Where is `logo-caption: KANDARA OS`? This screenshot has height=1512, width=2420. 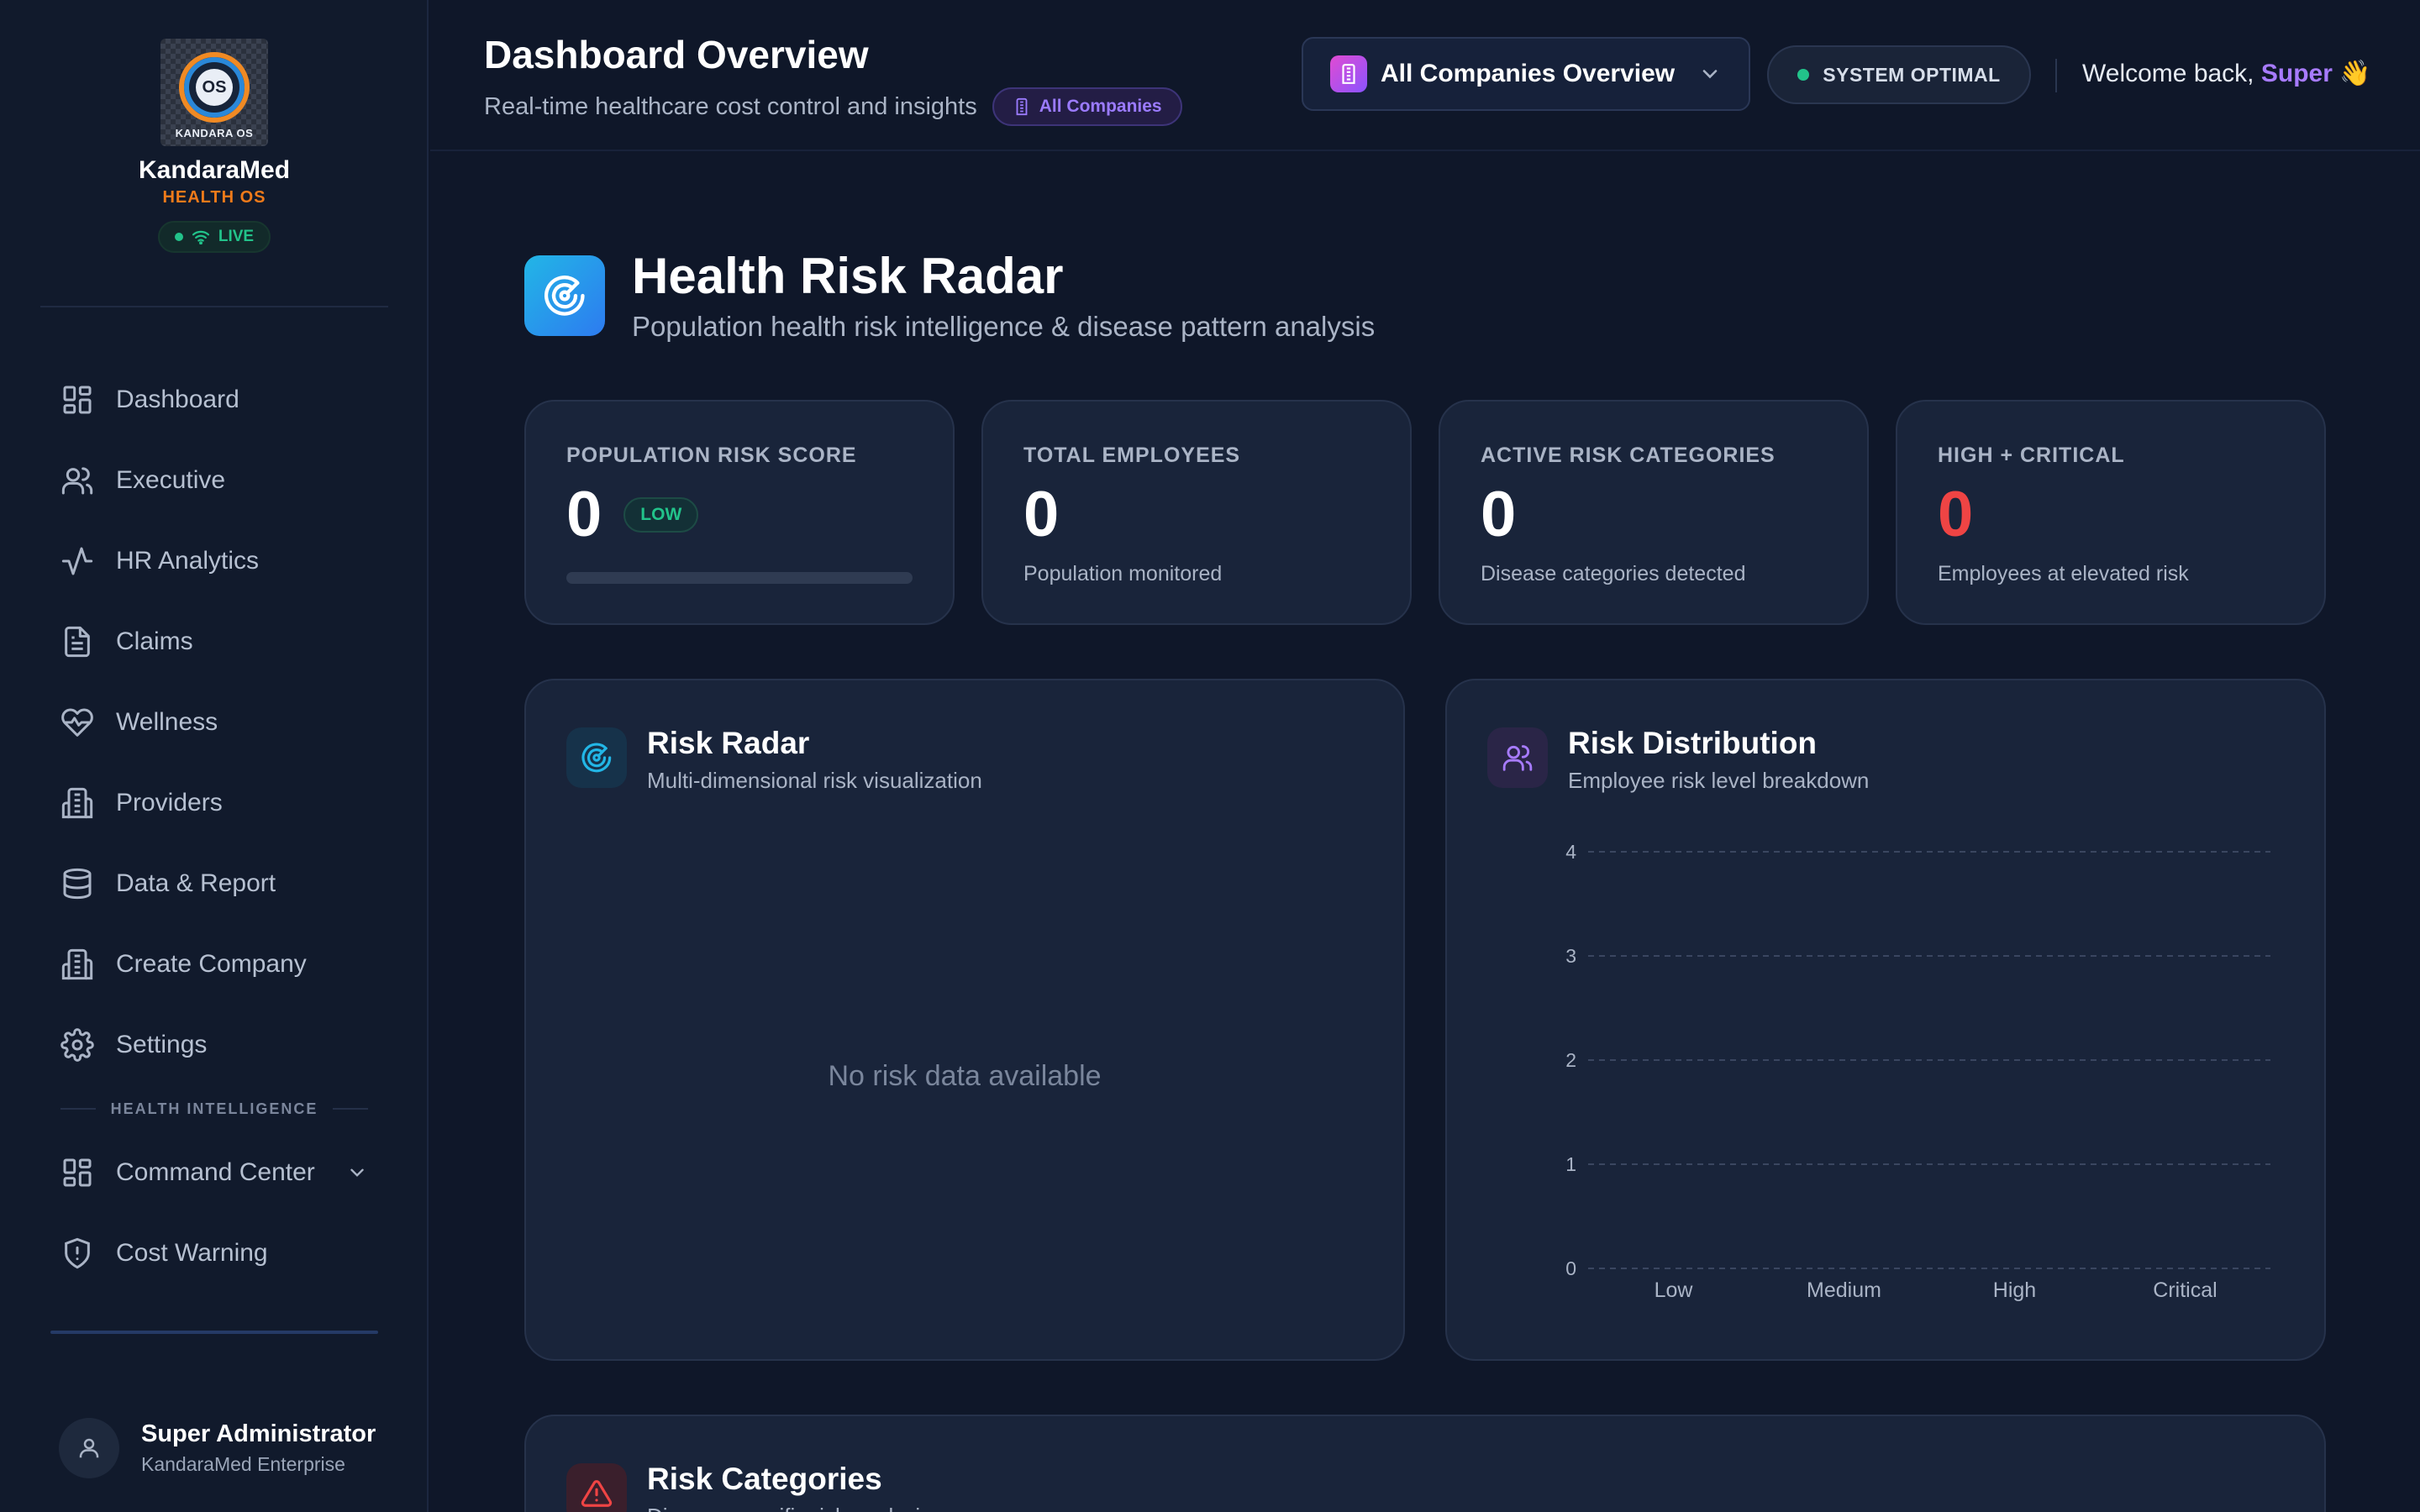
logo-caption: KANDARA OS is located at coordinates (214, 133).